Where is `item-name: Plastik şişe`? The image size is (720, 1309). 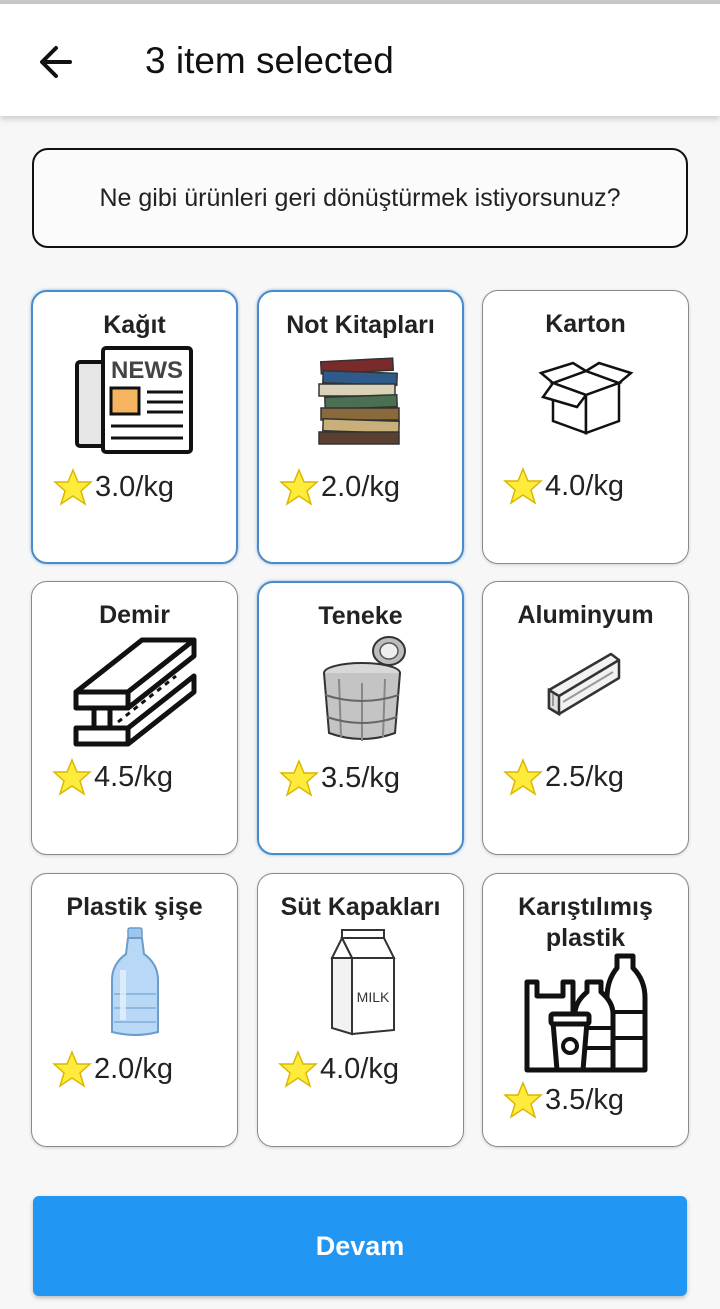
item-name: Plastik şişe is located at coordinates (134, 907).